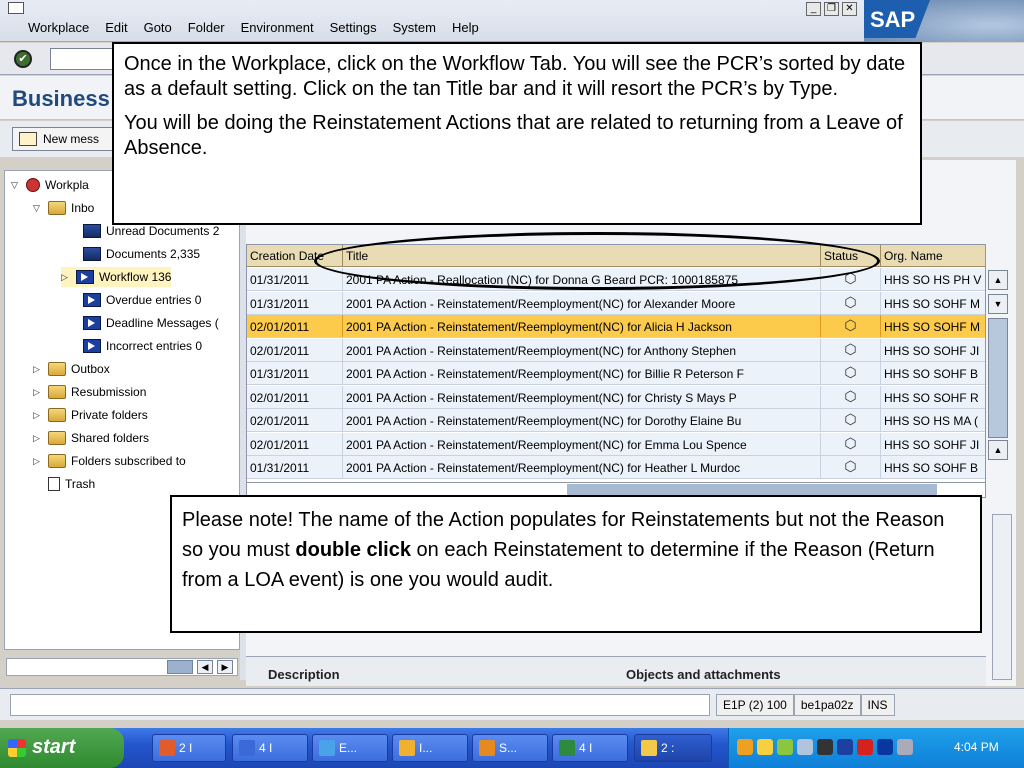 Image resolution: width=1024 pixels, height=768 pixels. Describe the element at coordinates (1002, 597) in the screenshot. I see `detail-vertical-scrollbar` at that location.